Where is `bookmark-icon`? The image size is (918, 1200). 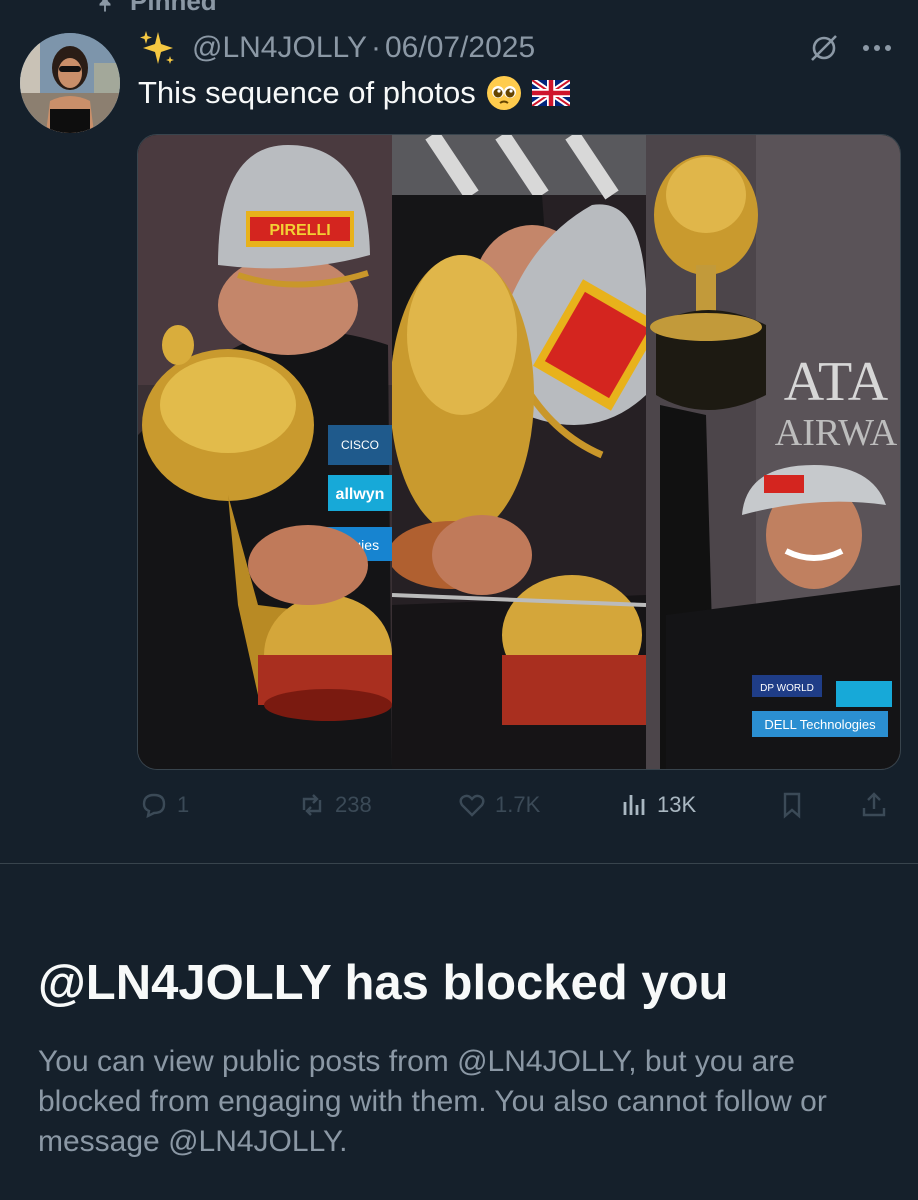 bookmark-icon is located at coordinates (792, 805).